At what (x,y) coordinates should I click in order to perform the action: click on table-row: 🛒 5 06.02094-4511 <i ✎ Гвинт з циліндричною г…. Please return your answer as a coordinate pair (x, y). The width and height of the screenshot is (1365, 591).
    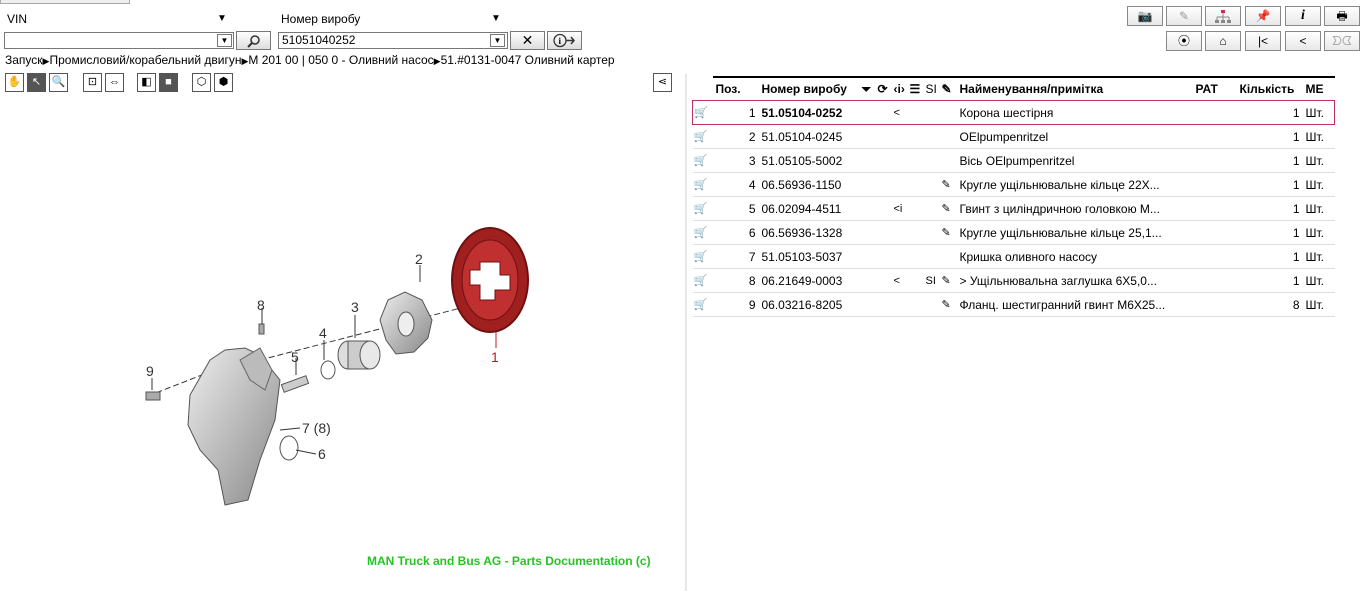
    Looking at the image, I should click on (1013, 208).